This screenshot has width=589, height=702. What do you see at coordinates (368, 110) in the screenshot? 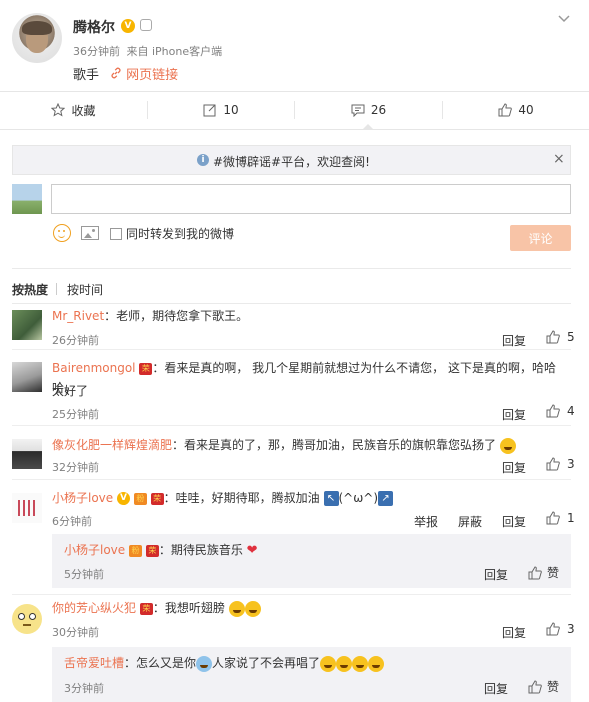
I see `comment-button: 26` at bounding box center [368, 110].